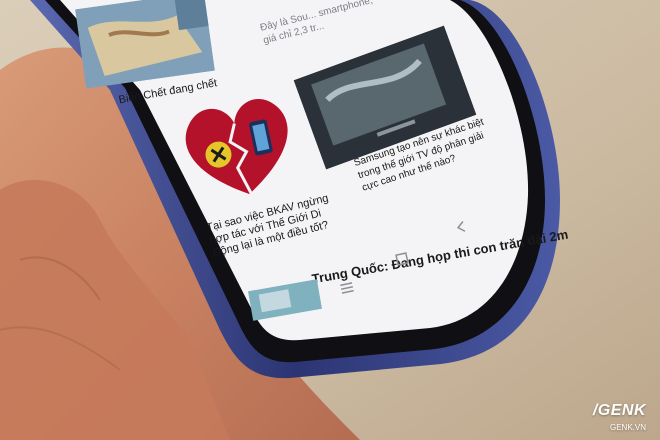 The height and width of the screenshot is (440, 660). I want to click on back-icon, so click(461, 227).